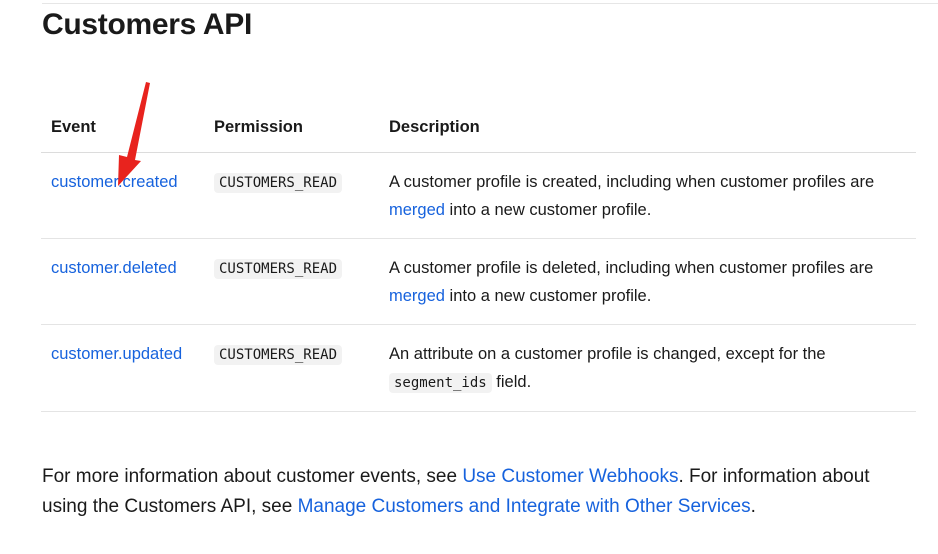  What do you see at coordinates (511, 382) in the screenshot?
I see `description-text: field.` at bounding box center [511, 382].